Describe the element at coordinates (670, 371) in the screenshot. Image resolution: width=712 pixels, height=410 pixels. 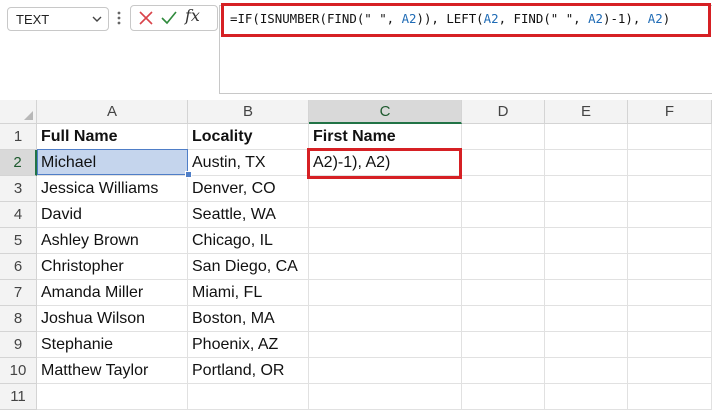
I see `cell-f10` at that location.